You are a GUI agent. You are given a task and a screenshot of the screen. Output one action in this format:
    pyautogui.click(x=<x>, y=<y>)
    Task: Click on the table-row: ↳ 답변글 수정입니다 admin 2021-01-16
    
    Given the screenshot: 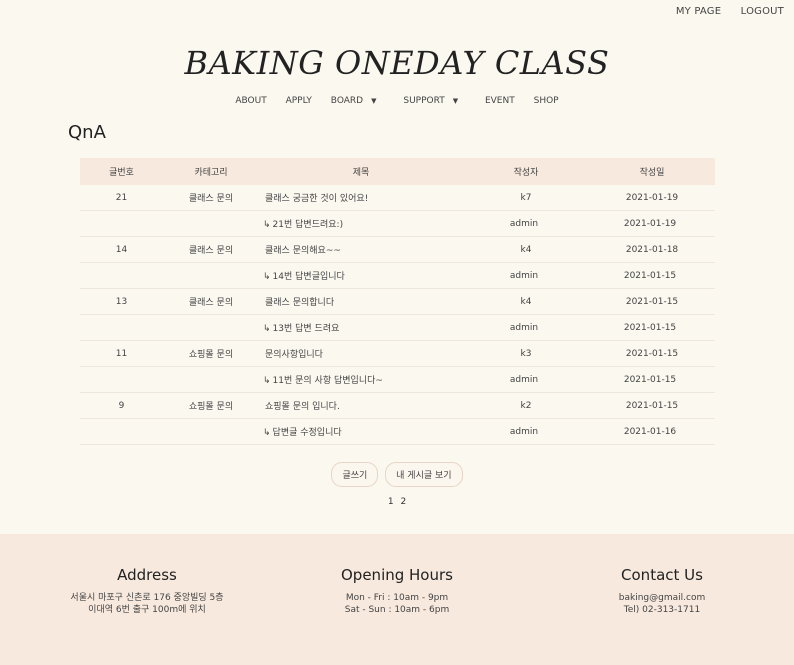 What is the action you would take?
    pyautogui.click(x=397, y=432)
    